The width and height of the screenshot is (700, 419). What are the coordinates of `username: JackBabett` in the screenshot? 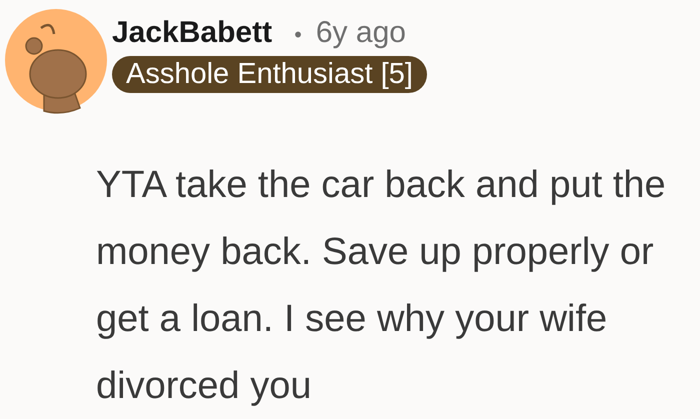 It's located at (192, 33).